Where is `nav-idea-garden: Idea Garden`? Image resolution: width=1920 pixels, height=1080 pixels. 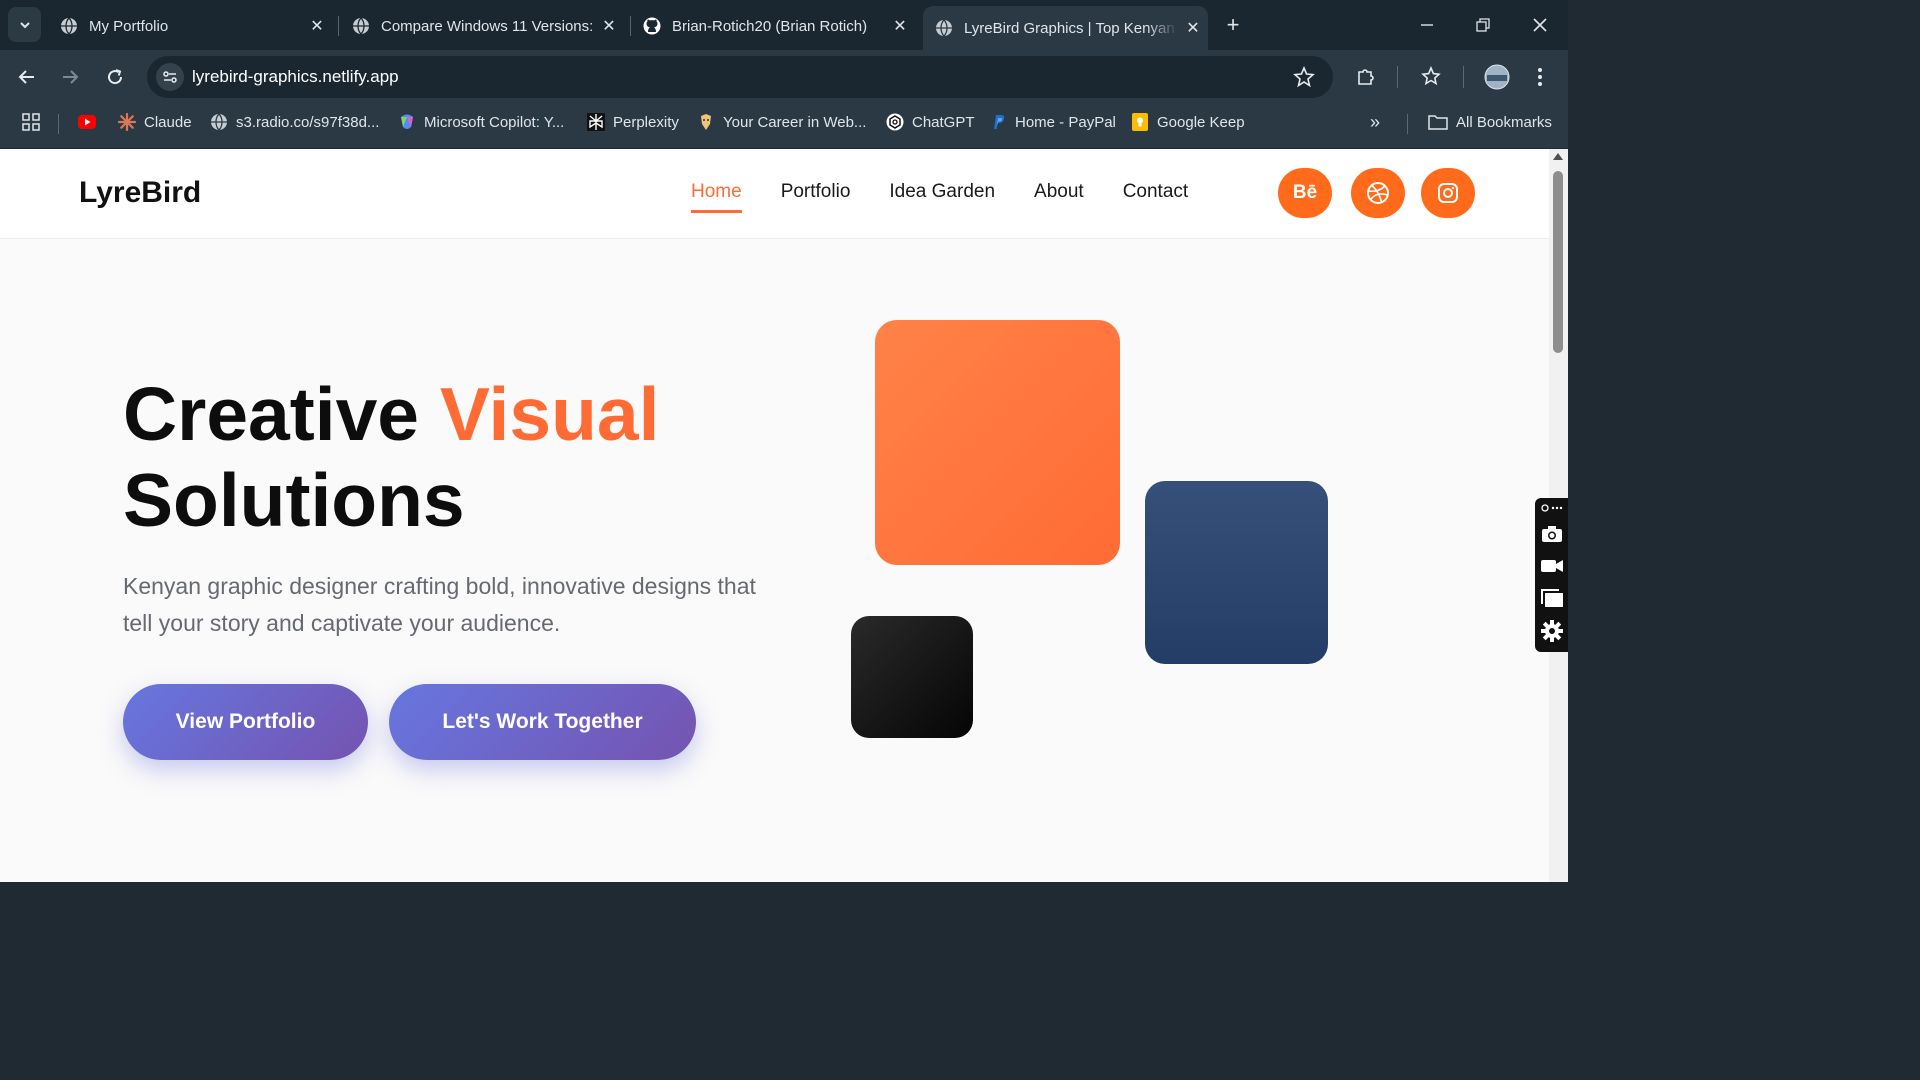 nav-idea-garden: Idea Garden is located at coordinates (942, 197).